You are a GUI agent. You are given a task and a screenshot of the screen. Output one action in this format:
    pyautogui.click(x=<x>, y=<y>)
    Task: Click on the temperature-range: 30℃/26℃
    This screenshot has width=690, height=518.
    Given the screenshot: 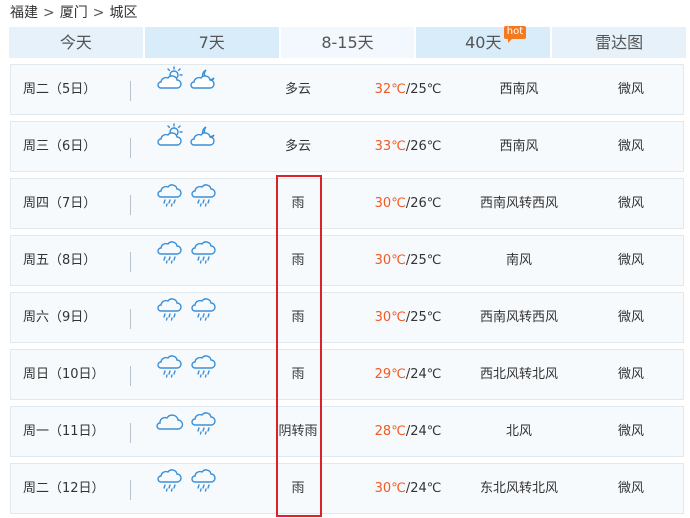 What is the action you would take?
    pyautogui.click(x=408, y=203)
    